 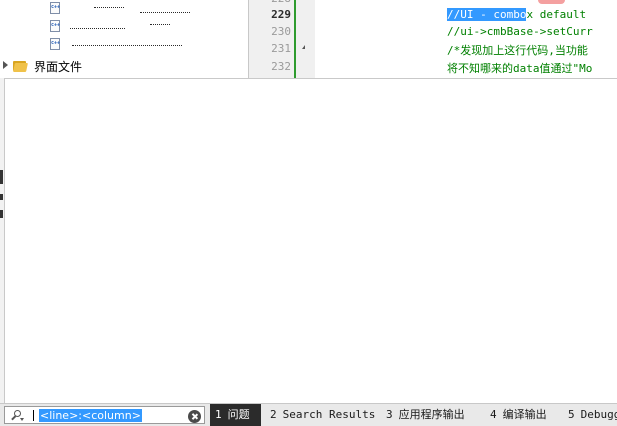 I want to click on code-line: 将不知哪来的data值通过"Mo, so click(x=519, y=68).